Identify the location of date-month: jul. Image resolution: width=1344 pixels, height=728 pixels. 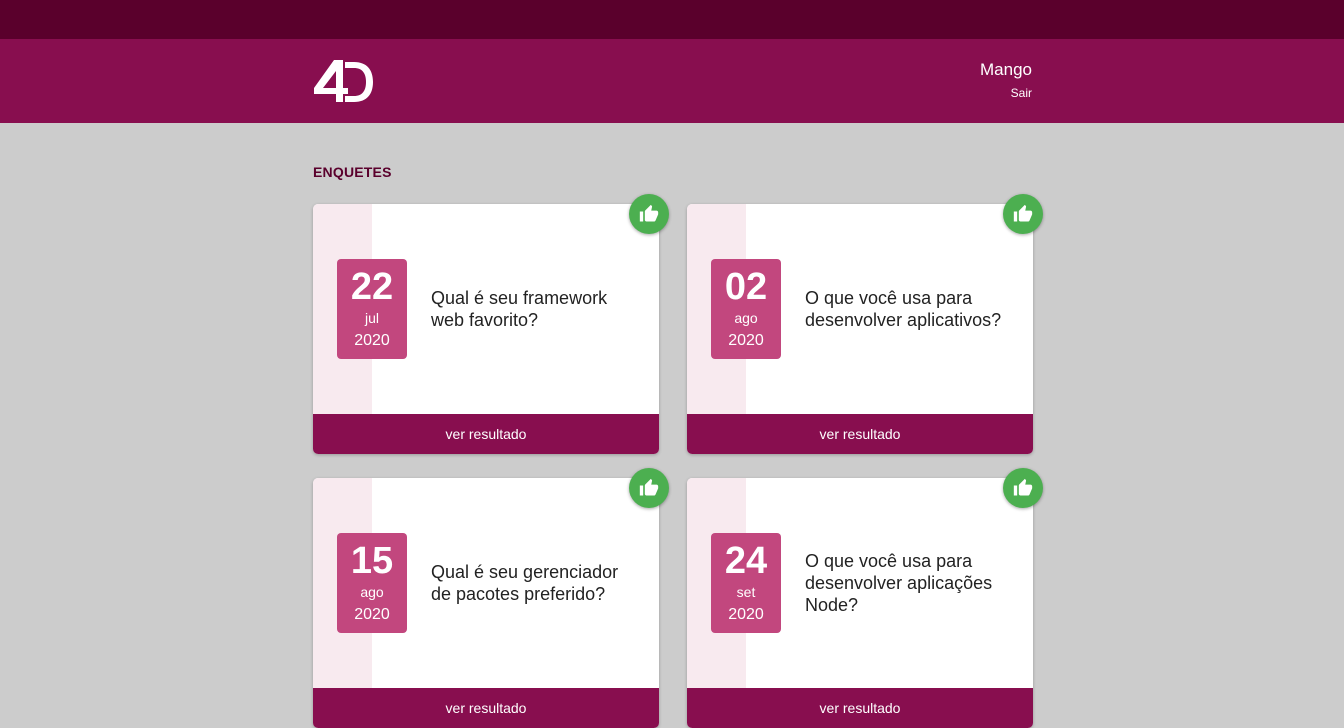
(371, 318).